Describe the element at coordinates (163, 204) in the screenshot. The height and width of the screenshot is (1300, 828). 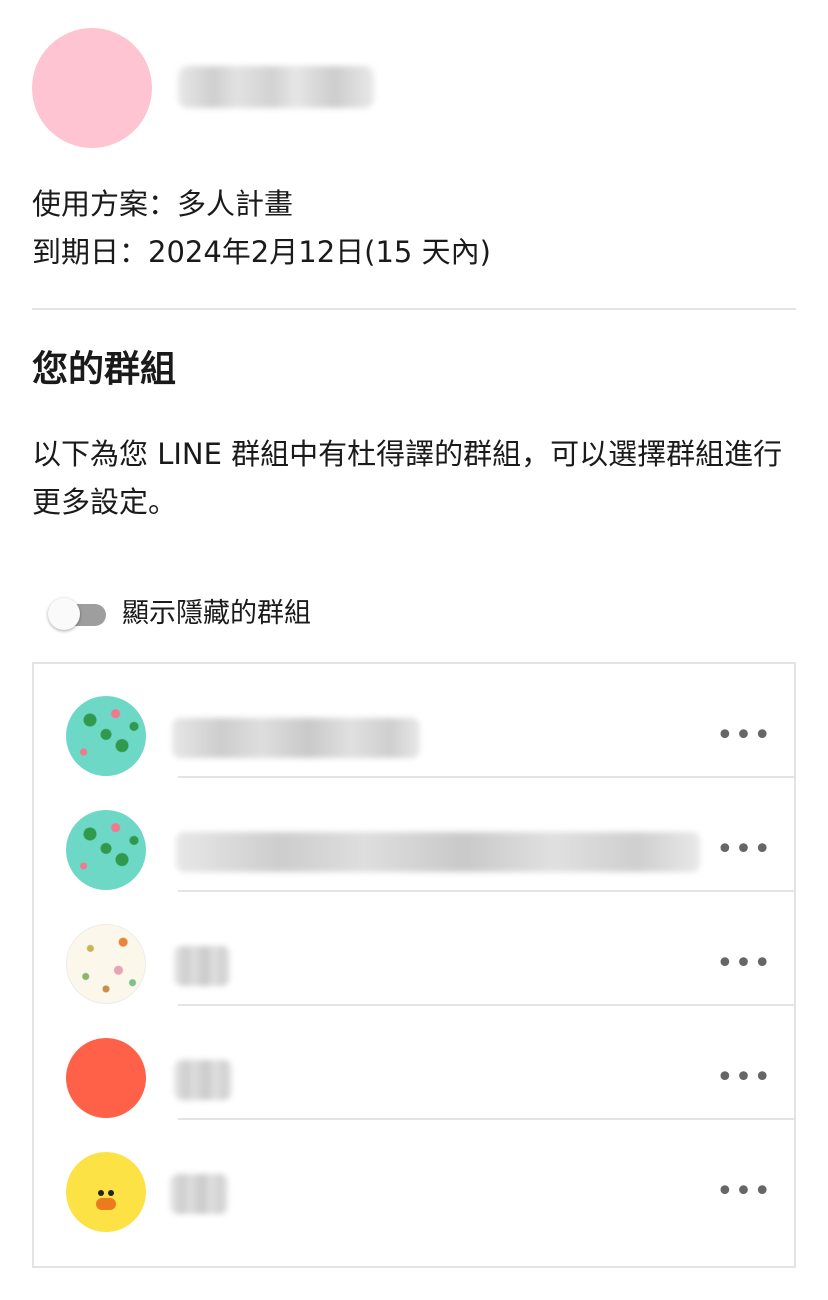
I see `plan-info: 使用方案：多人計畫` at that location.